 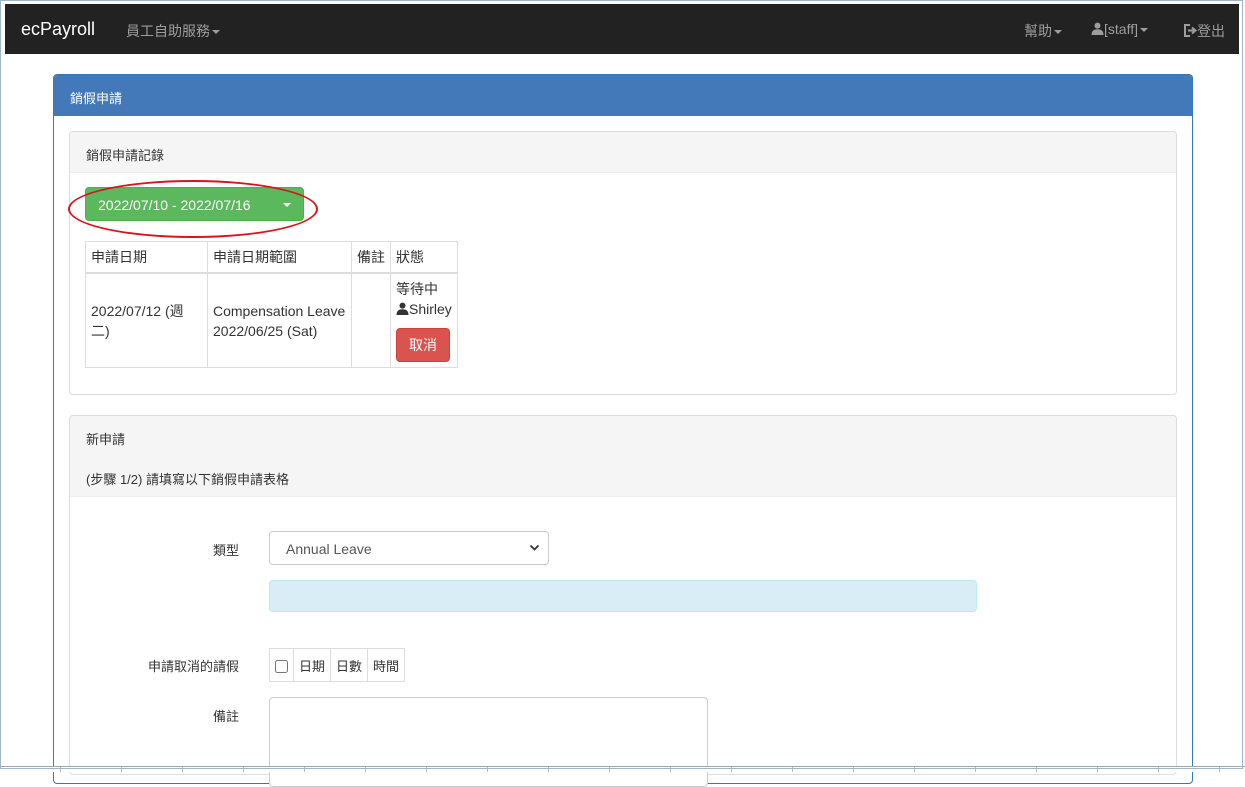 What do you see at coordinates (623, 596) in the screenshot?
I see `leave-info-box` at bounding box center [623, 596].